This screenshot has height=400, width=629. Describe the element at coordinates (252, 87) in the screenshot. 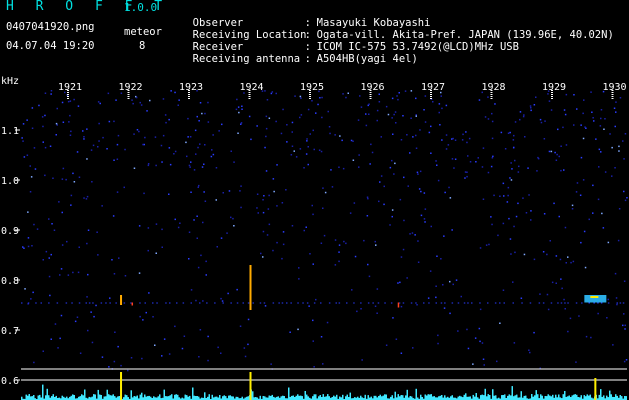

I see `x-tick-label: 1924` at that location.